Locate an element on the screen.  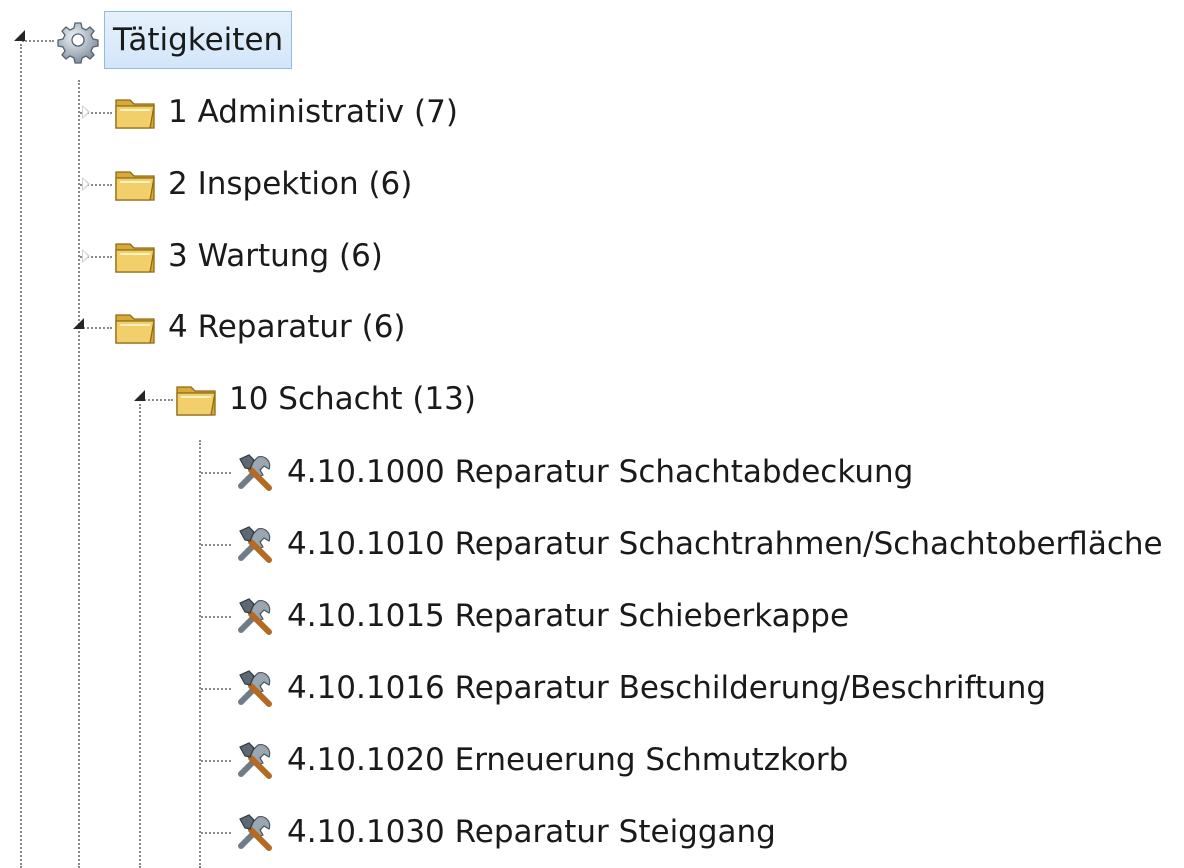
tree-node-label: 4 Reparatur (6) is located at coordinates (287, 327).